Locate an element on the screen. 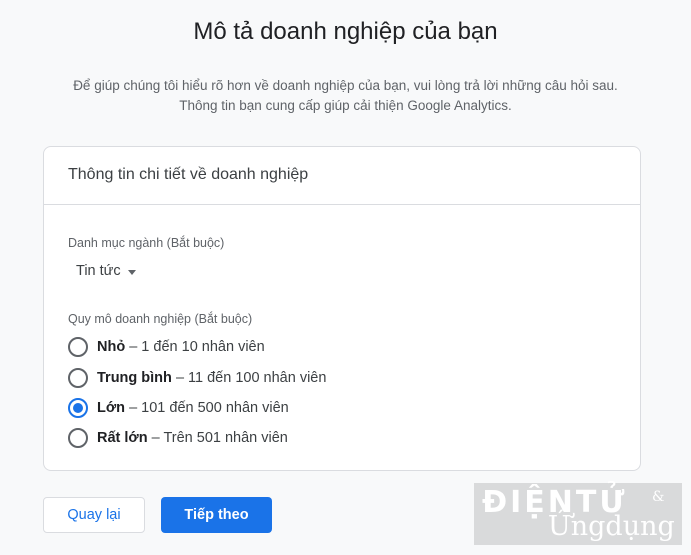  size-option-small: Nhỏ – 1 đến 10 nhân viên is located at coordinates (166, 347).